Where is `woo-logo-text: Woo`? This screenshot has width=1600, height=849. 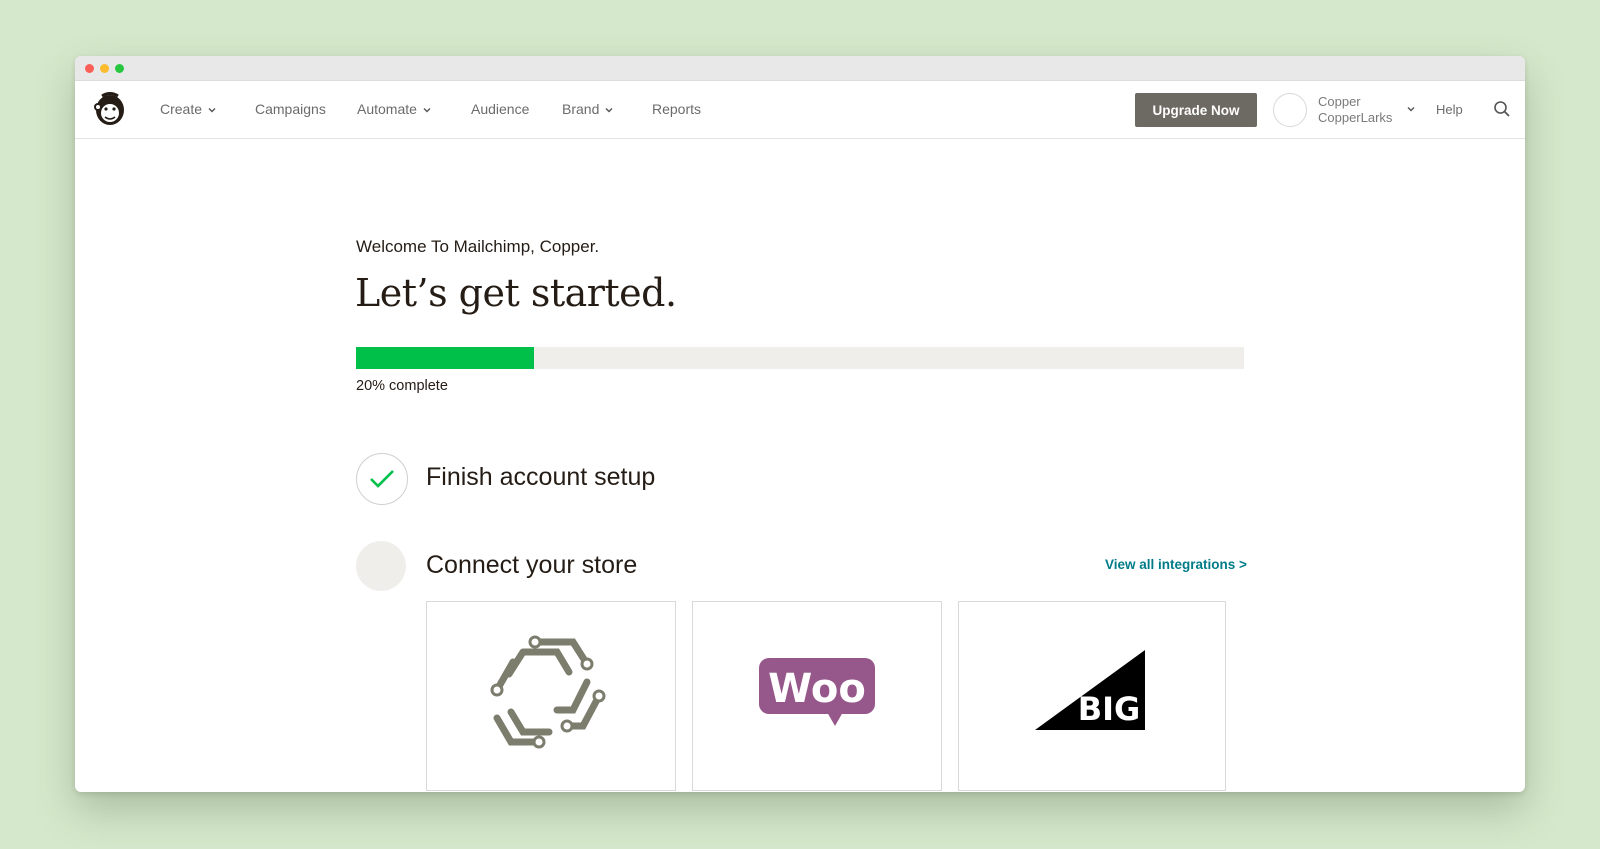 woo-logo-text: Woo is located at coordinates (817, 689).